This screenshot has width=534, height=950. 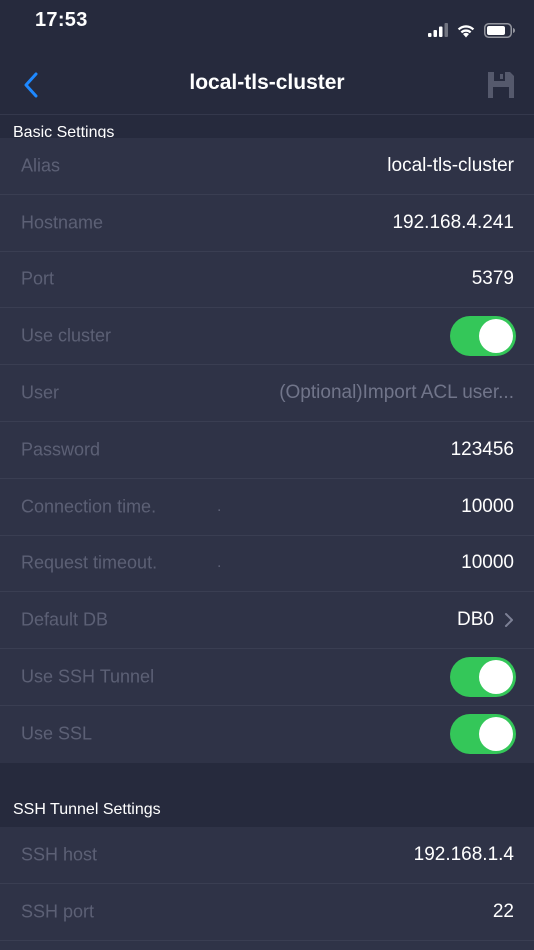 I want to click on use-ssl-label: Use SSL, so click(x=57, y=733).